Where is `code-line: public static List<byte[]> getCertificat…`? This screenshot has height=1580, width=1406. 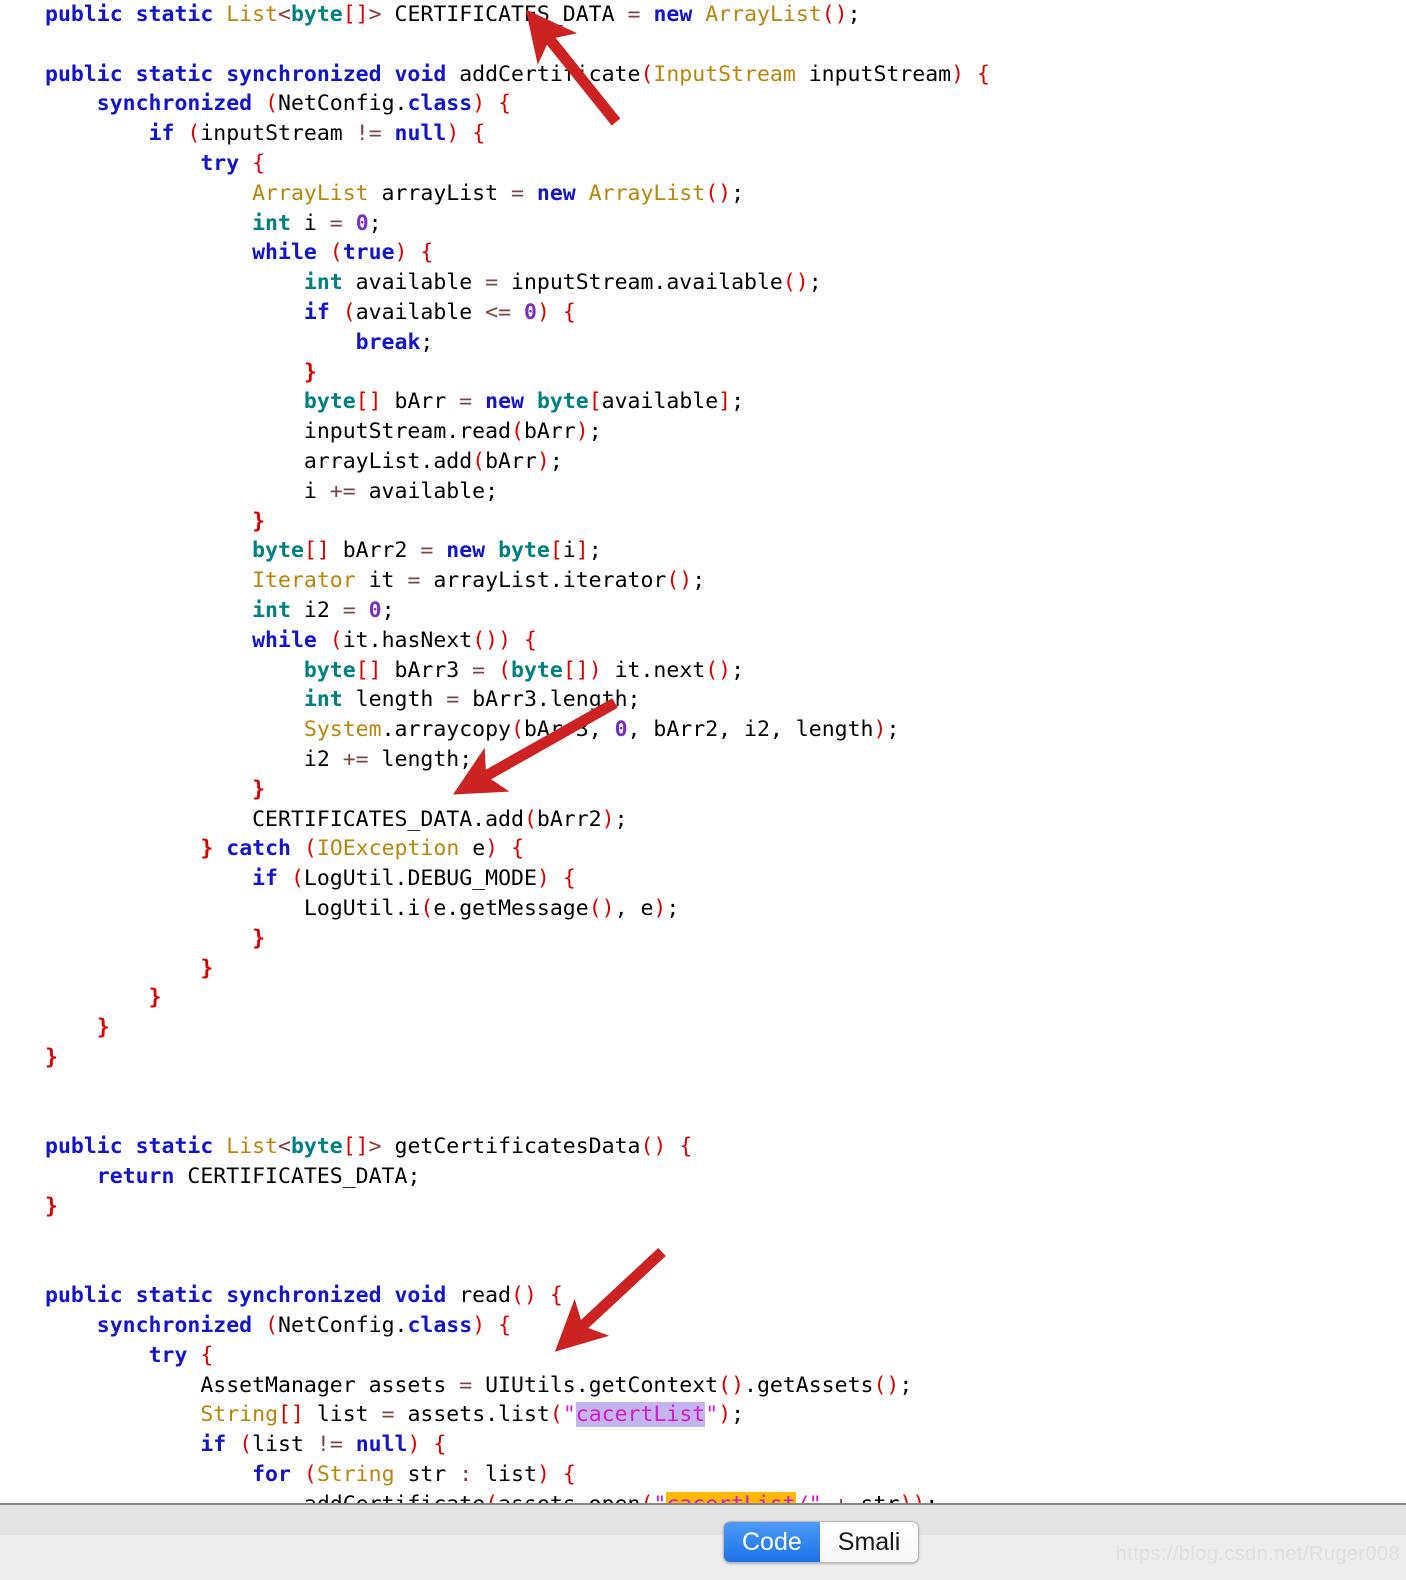 code-line: public static List<byte[]> getCertificat… is located at coordinates (703, 1147).